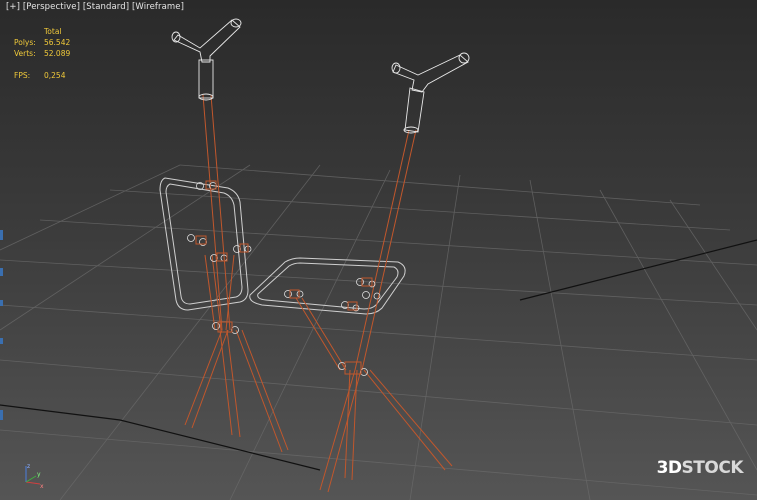 This screenshot has width=757, height=500. What do you see at coordinates (42, 486) in the screenshot?
I see `gizmo-x-label: x` at bounding box center [42, 486].